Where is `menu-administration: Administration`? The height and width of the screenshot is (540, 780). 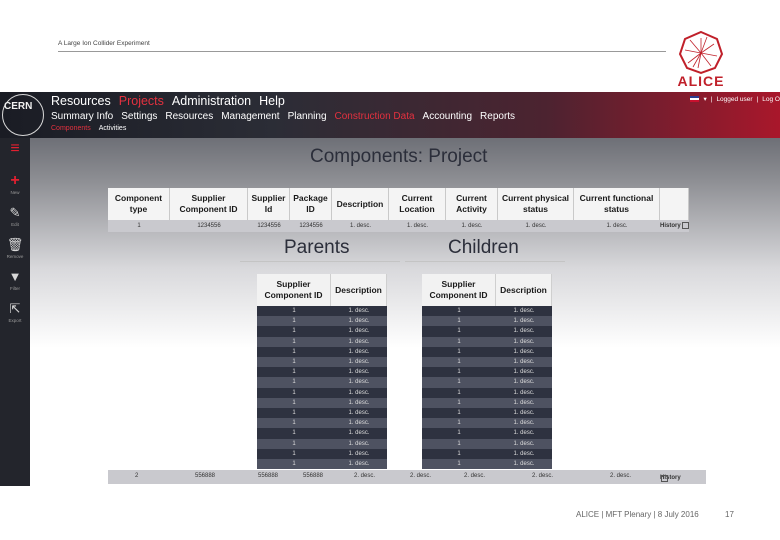
menu-administration: Administration is located at coordinates (211, 101).